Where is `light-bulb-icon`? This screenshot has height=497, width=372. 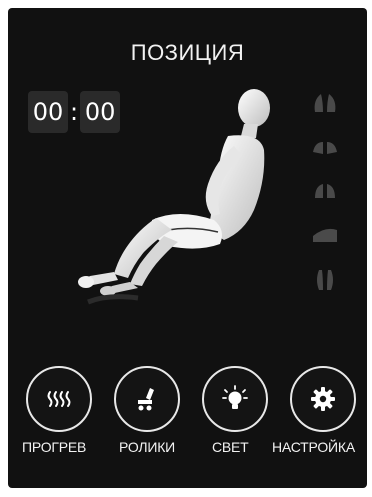
light-bulb-icon is located at coordinates (235, 397).